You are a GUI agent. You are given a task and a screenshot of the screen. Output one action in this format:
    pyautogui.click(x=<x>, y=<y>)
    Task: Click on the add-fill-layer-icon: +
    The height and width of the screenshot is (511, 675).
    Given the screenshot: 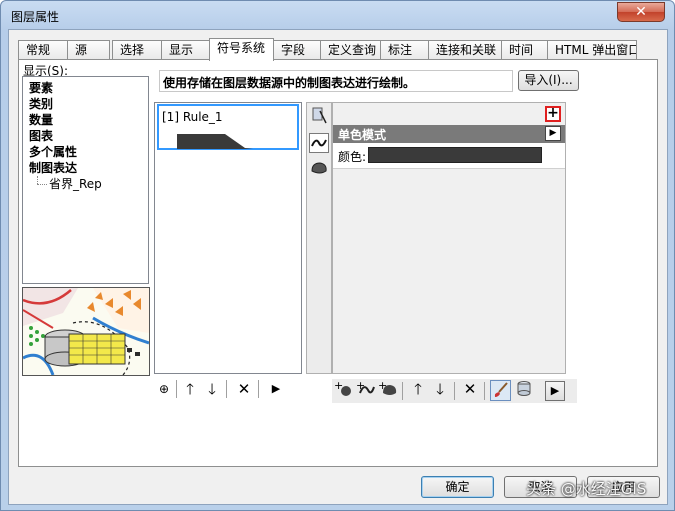 What is the action you would take?
    pyautogui.click(x=388, y=389)
    